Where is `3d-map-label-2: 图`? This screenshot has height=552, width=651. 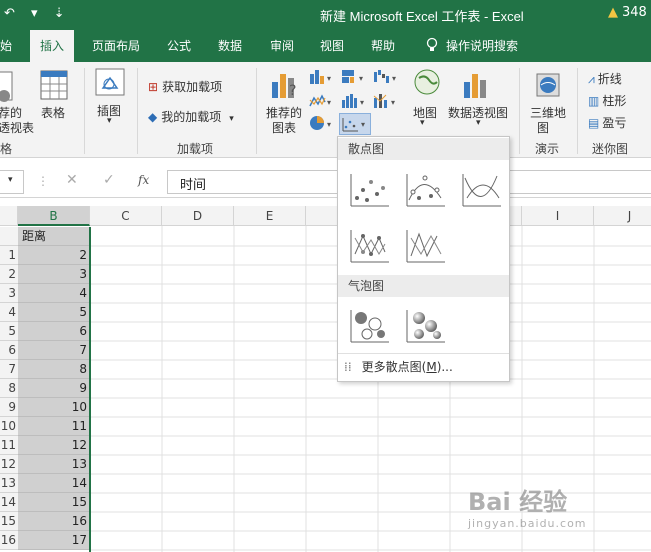 3d-map-label-2: 图 is located at coordinates (543, 127).